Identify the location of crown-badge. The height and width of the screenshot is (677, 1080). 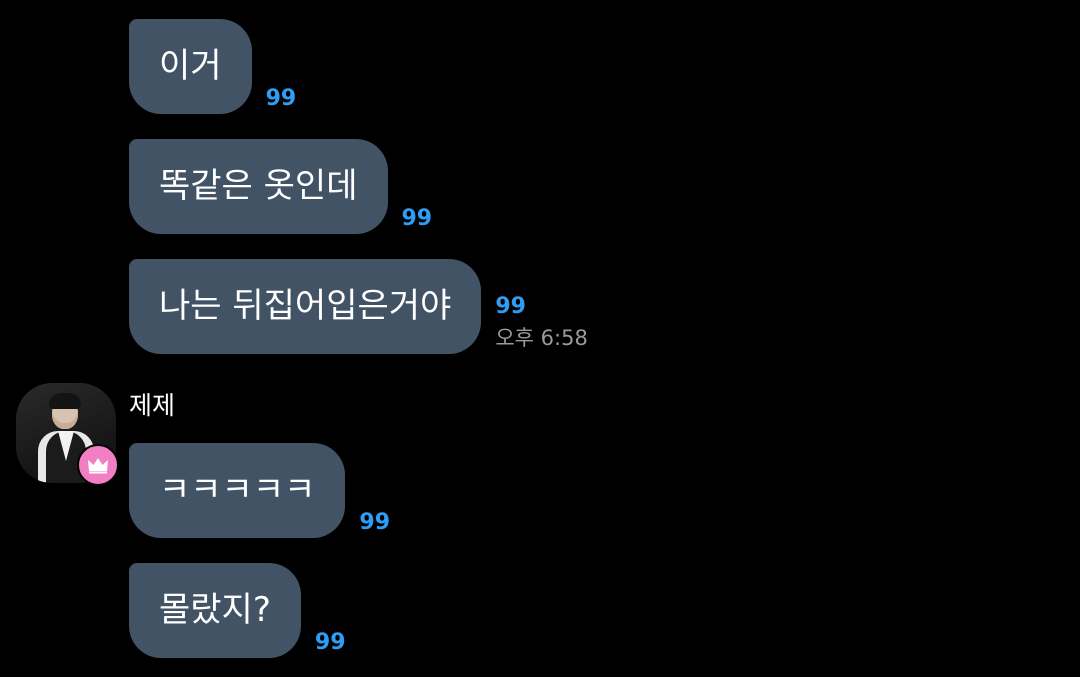
(98, 465).